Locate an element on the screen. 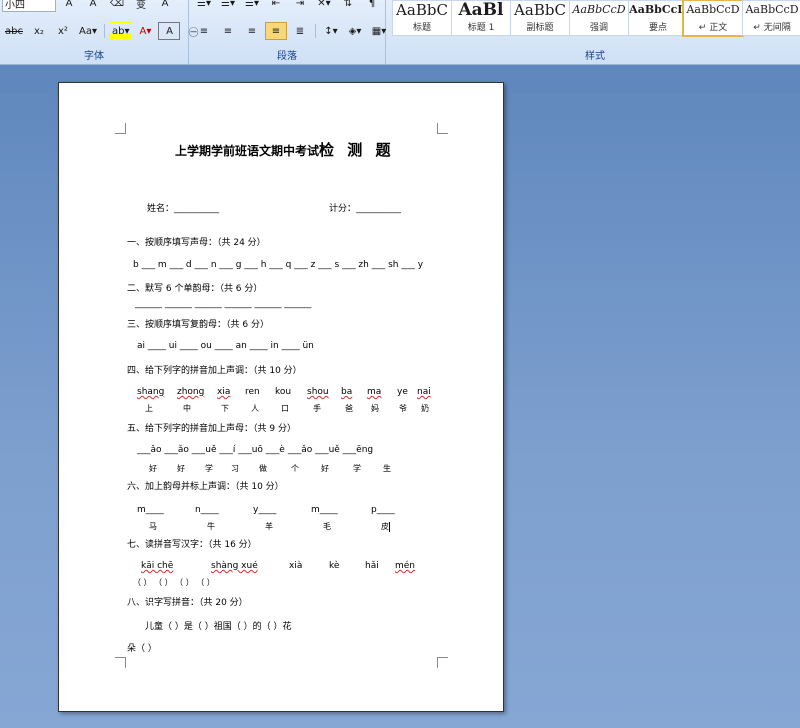 The width and height of the screenshot is (800, 728). rhyme-item: n____ is located at coordinates (207, 510).